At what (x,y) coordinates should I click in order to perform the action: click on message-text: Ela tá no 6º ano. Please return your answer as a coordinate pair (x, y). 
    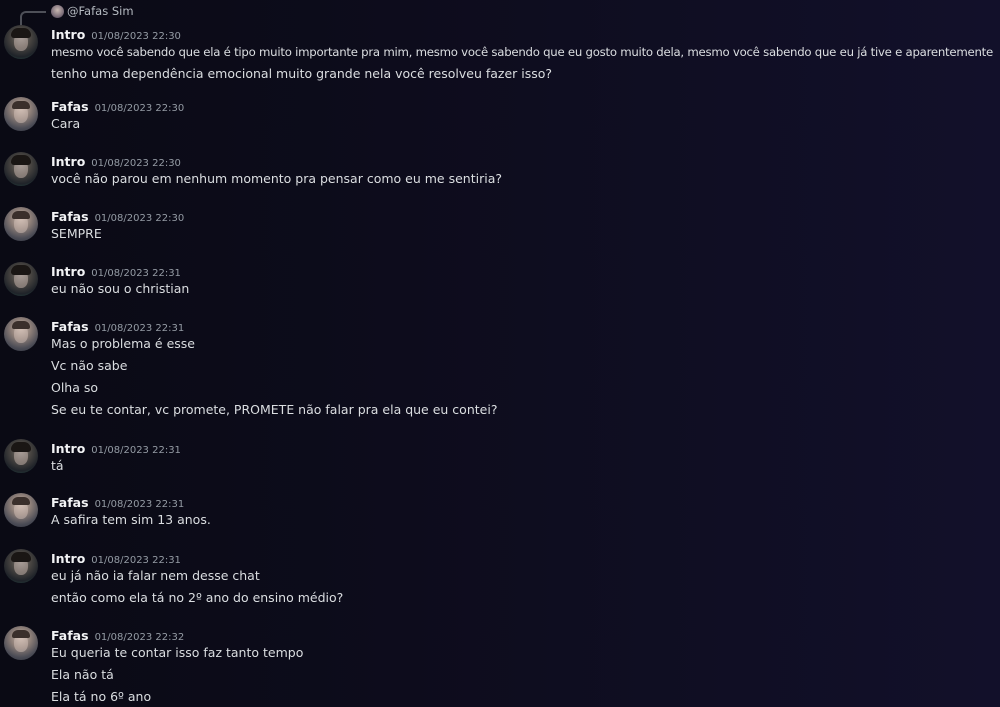
    Looking at the image, I should click on (101, 696).